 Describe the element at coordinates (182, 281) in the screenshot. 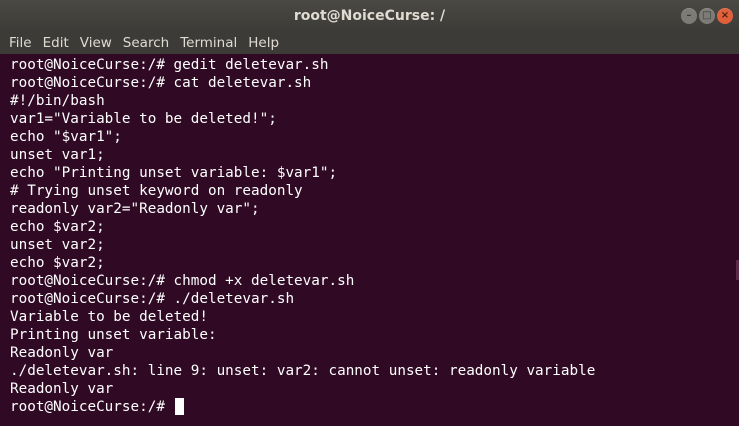

I see `terminal-line: root@NoiceCurse:/# chmod +x deletevar.sh` at that location.